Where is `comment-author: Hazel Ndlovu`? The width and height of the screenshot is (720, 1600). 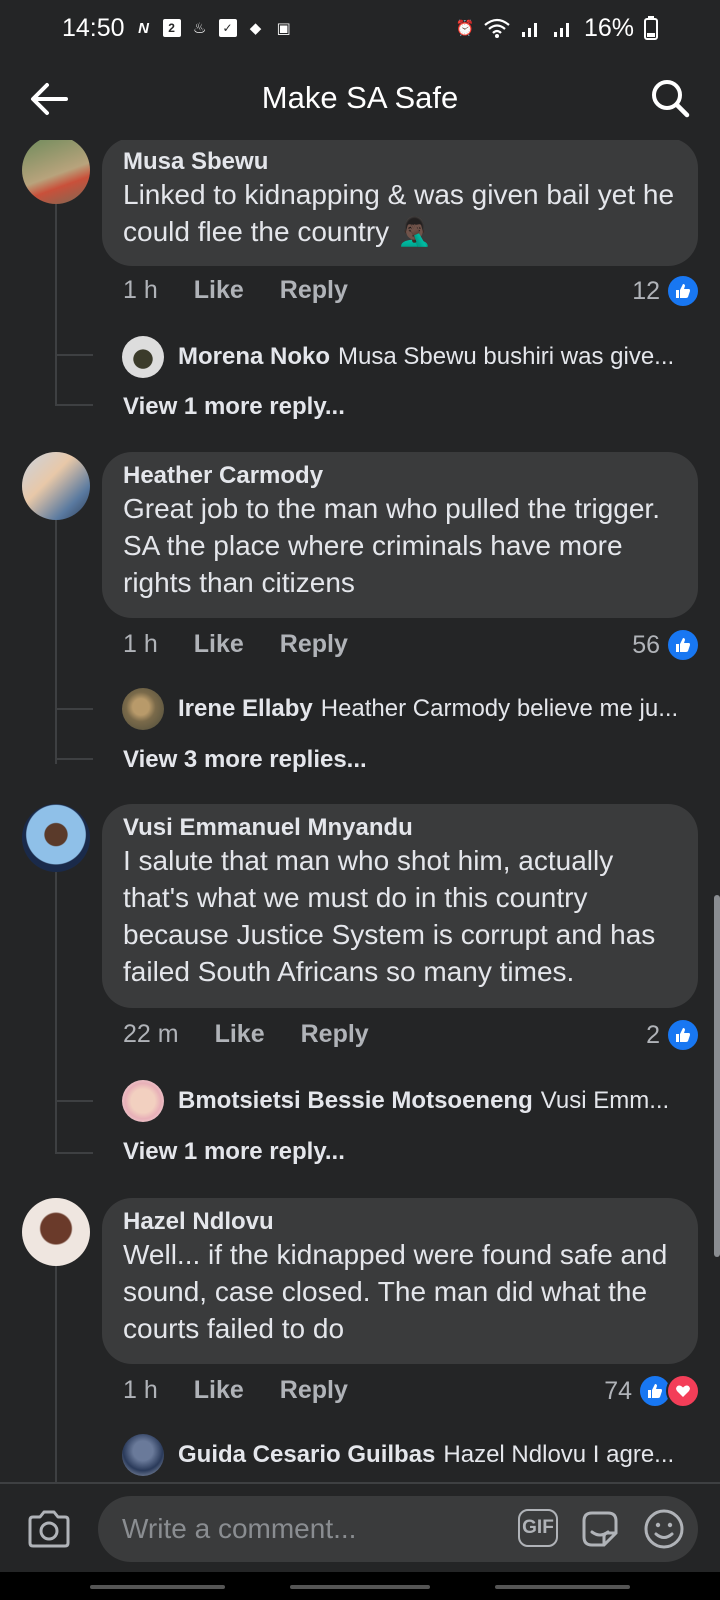 comment-author: Hazel Ndlovu is located at coordinates (400, 1222).